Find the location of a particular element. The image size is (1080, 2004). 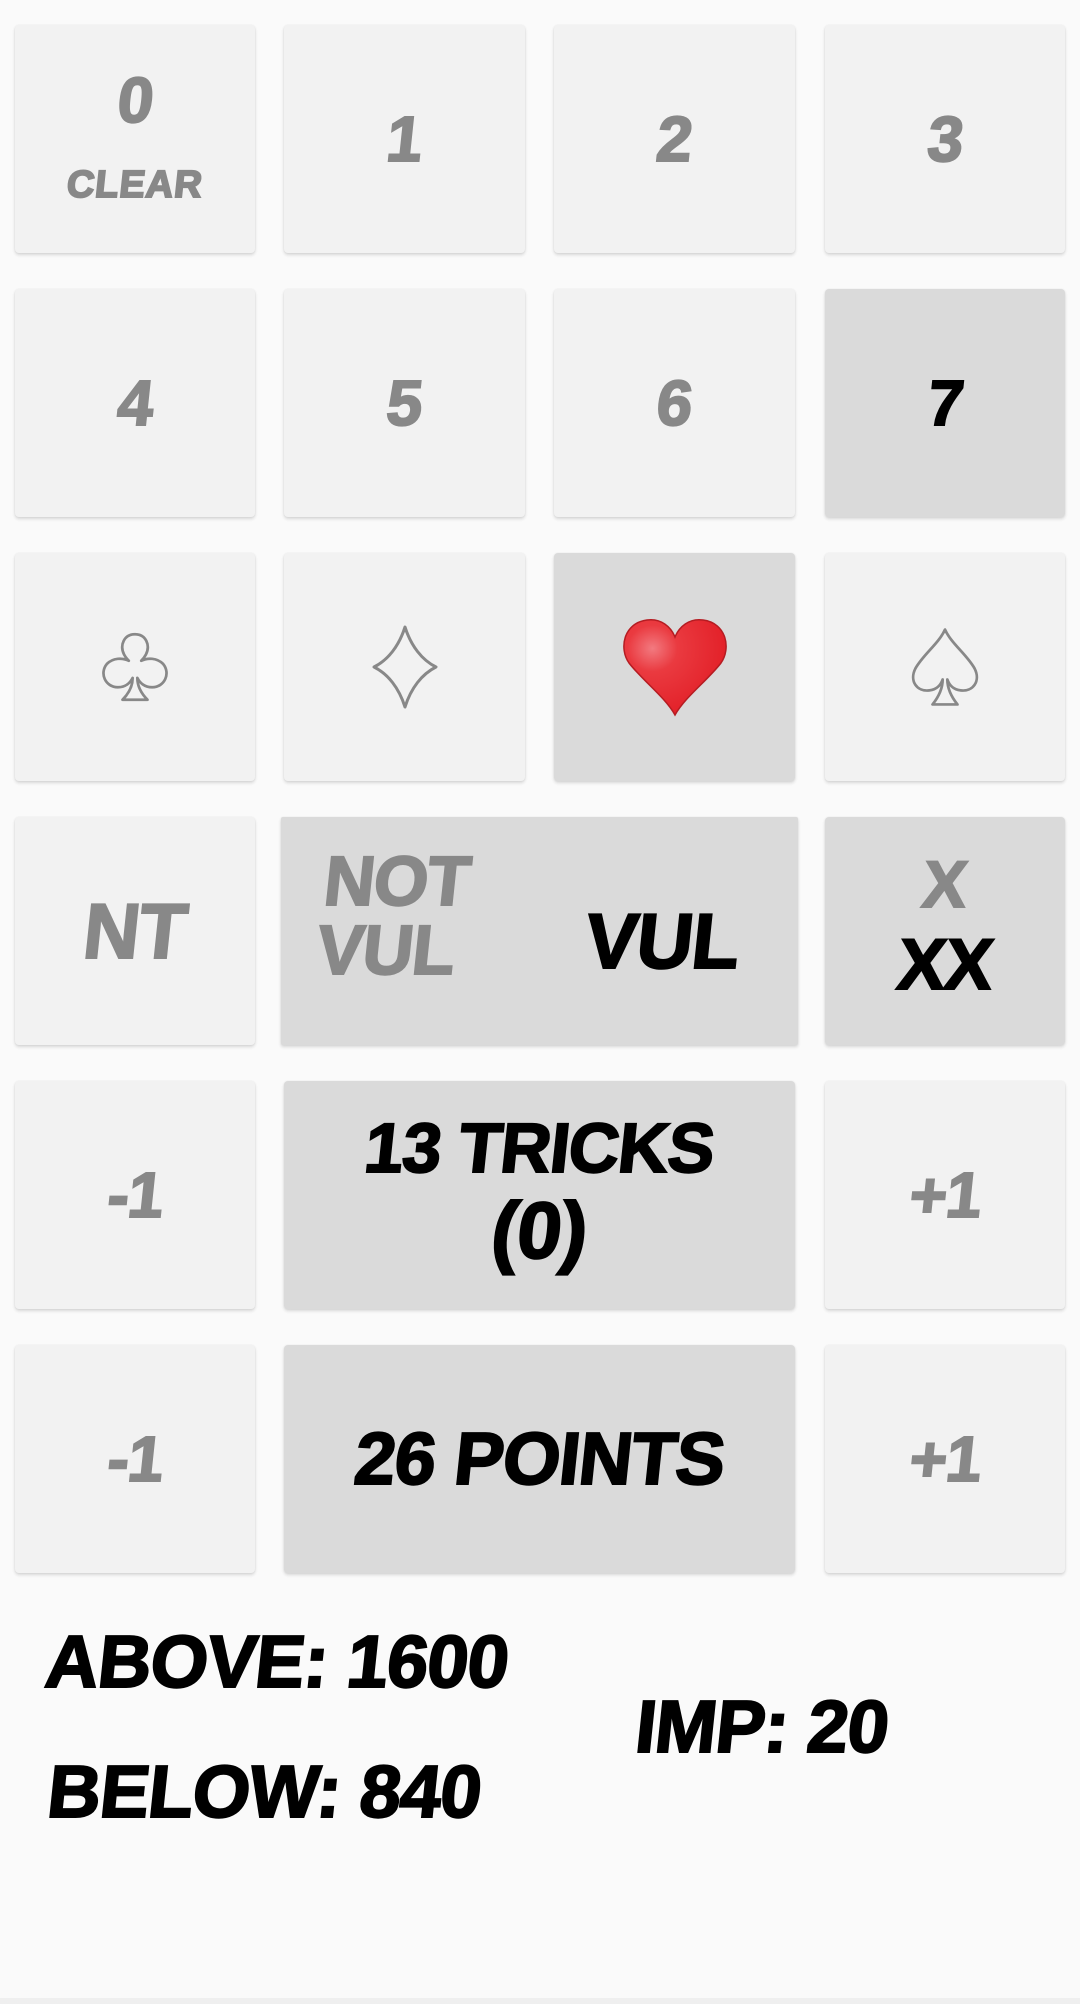

above-score: ABOVE: 1600 is located at coordinates (277, 1661).